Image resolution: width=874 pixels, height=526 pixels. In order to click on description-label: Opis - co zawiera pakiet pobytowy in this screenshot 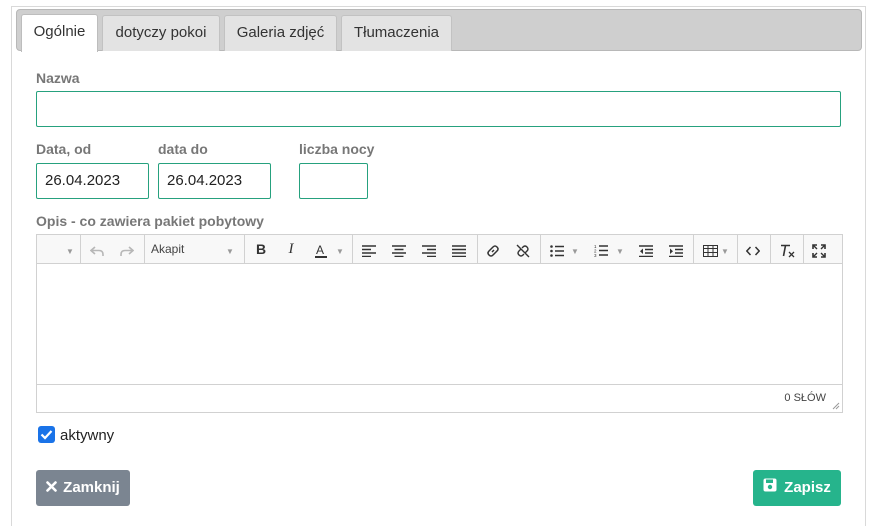, I will do `click(150, 221)`.